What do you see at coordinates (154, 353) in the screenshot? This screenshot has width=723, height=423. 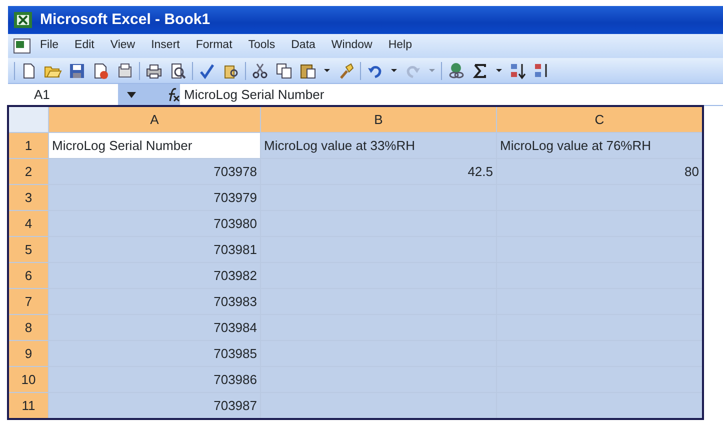 I see `table-cell: 703985` at bounding box center [154, 353].